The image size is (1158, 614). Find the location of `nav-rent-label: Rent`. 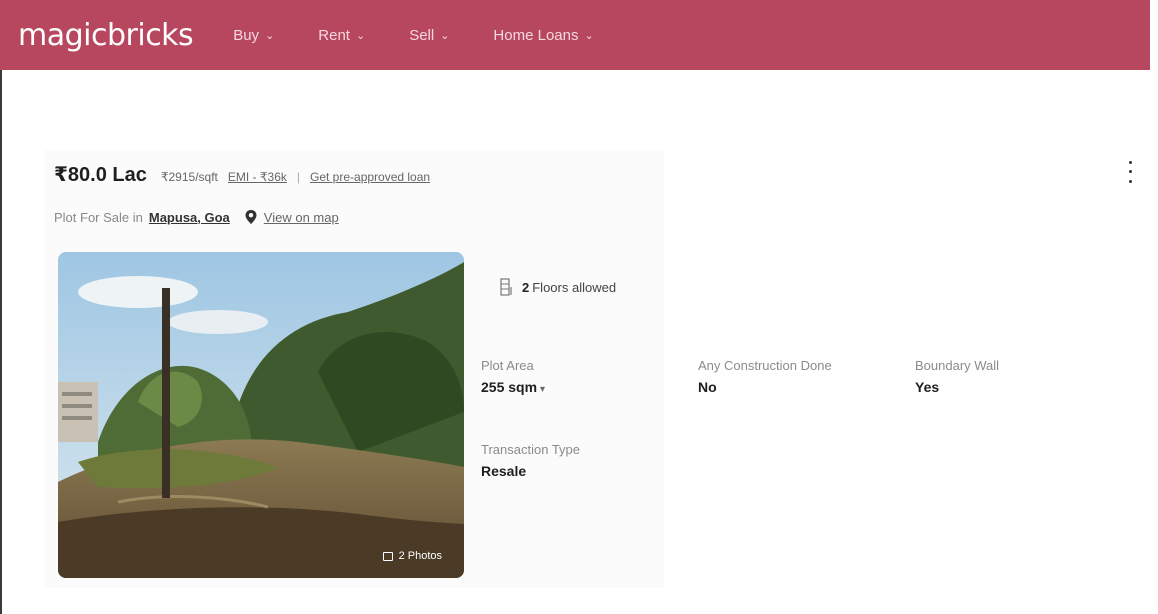

nav-rent-label: Rent is located at coordinates (334, 35).